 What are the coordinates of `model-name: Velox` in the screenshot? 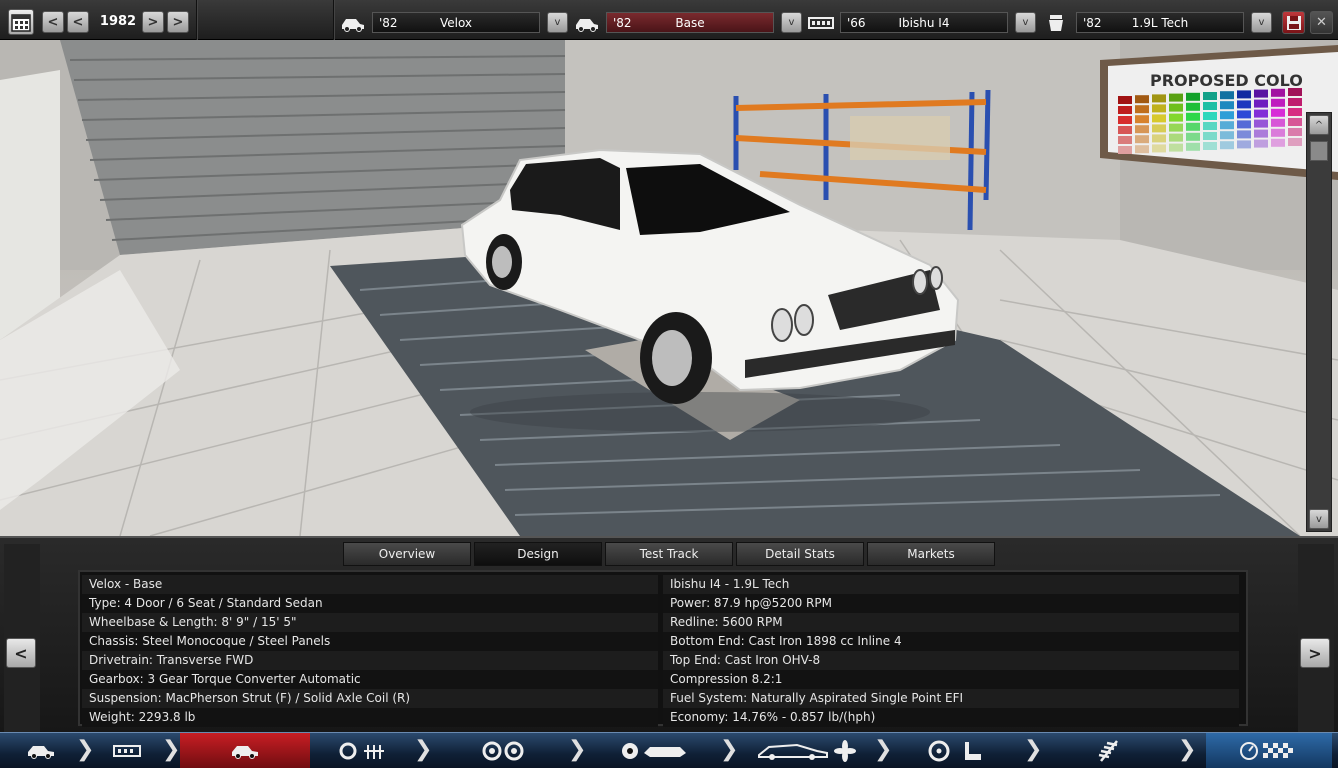 It's located at (456, 22).